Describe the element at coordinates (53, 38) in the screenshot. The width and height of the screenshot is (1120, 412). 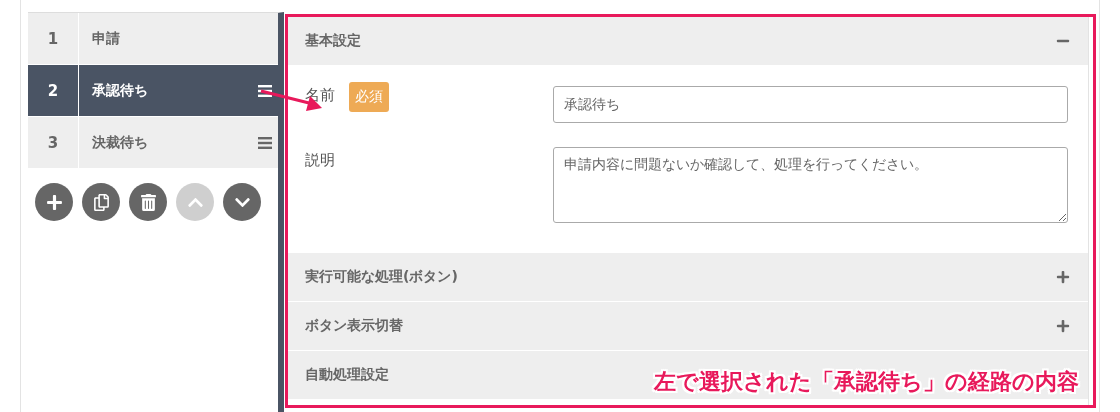
I see `step-number: 1` at that location.